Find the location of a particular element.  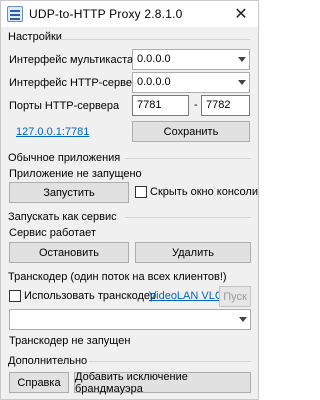

settings-divider is located at coordinates (155, 39).